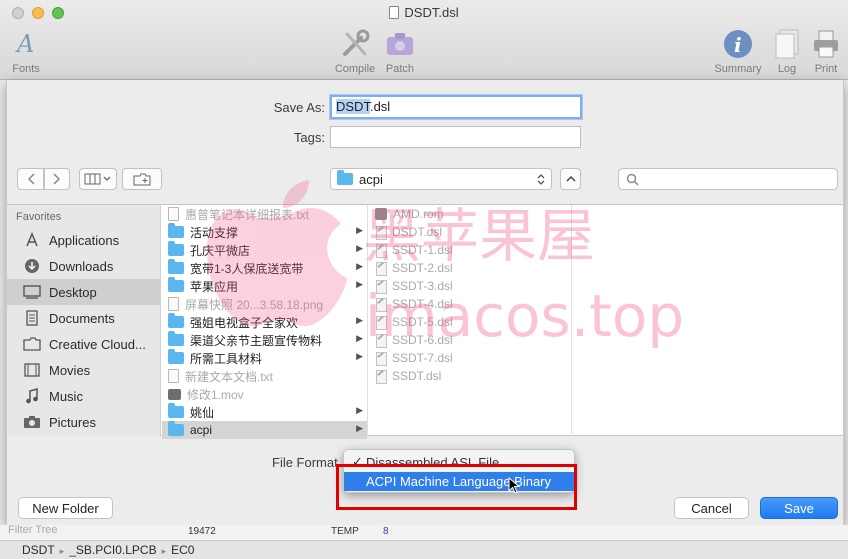  I want to click on fonts-tool-button: A Fonts, so click(26, 51).